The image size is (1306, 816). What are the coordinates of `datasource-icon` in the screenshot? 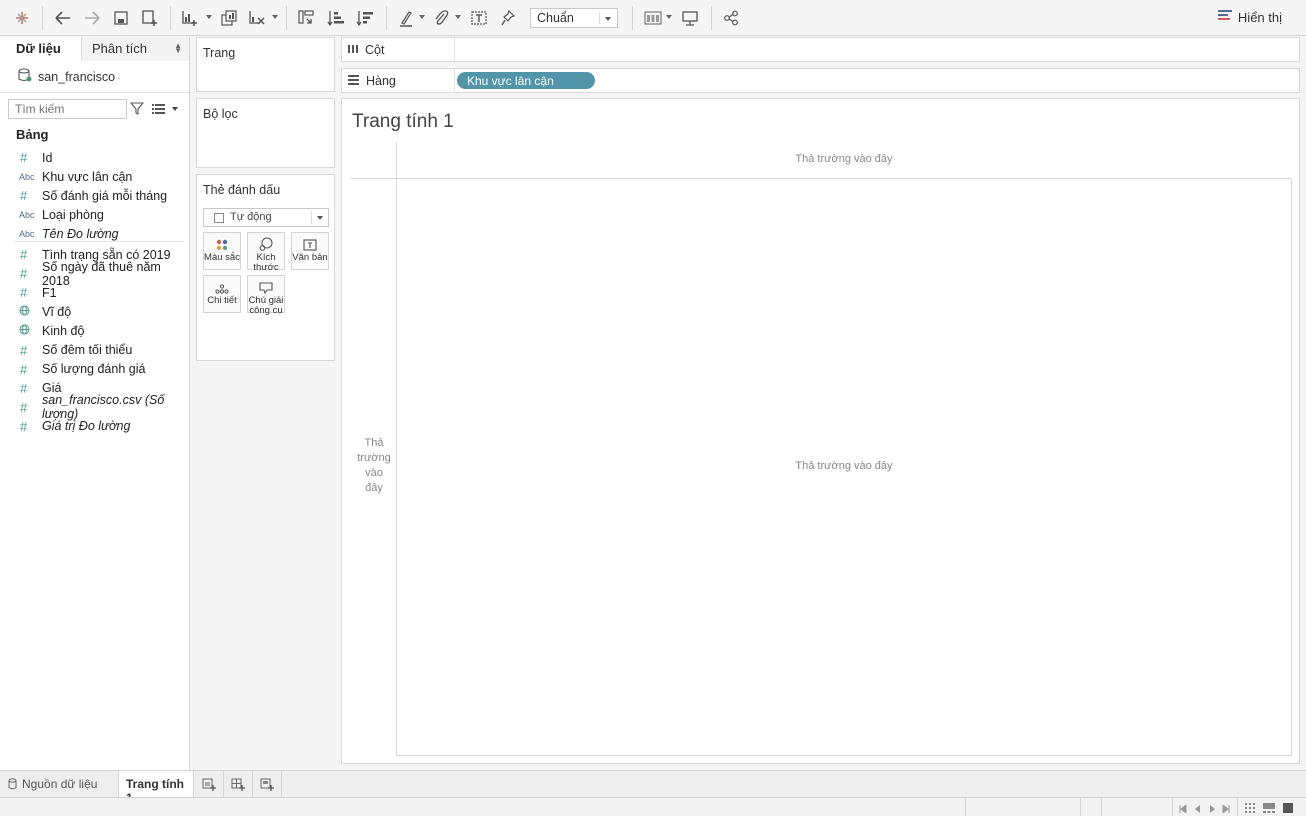 It's located at (25, 76).